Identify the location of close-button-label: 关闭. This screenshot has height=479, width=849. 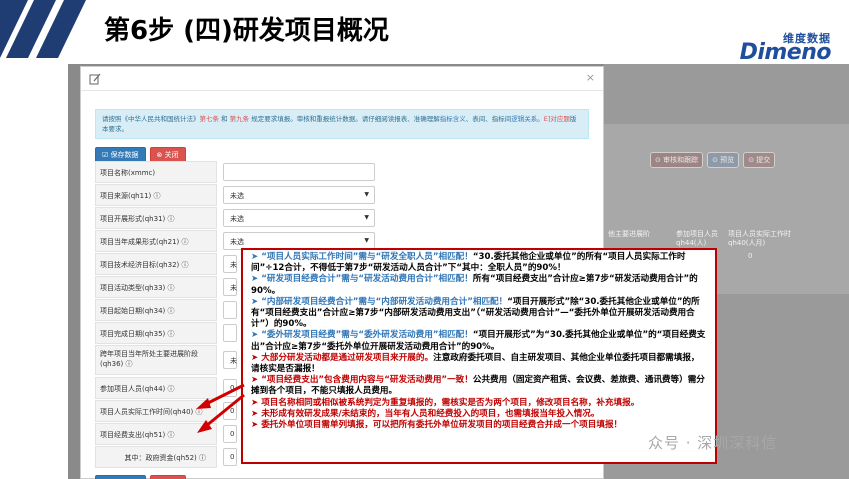
(171, 155).